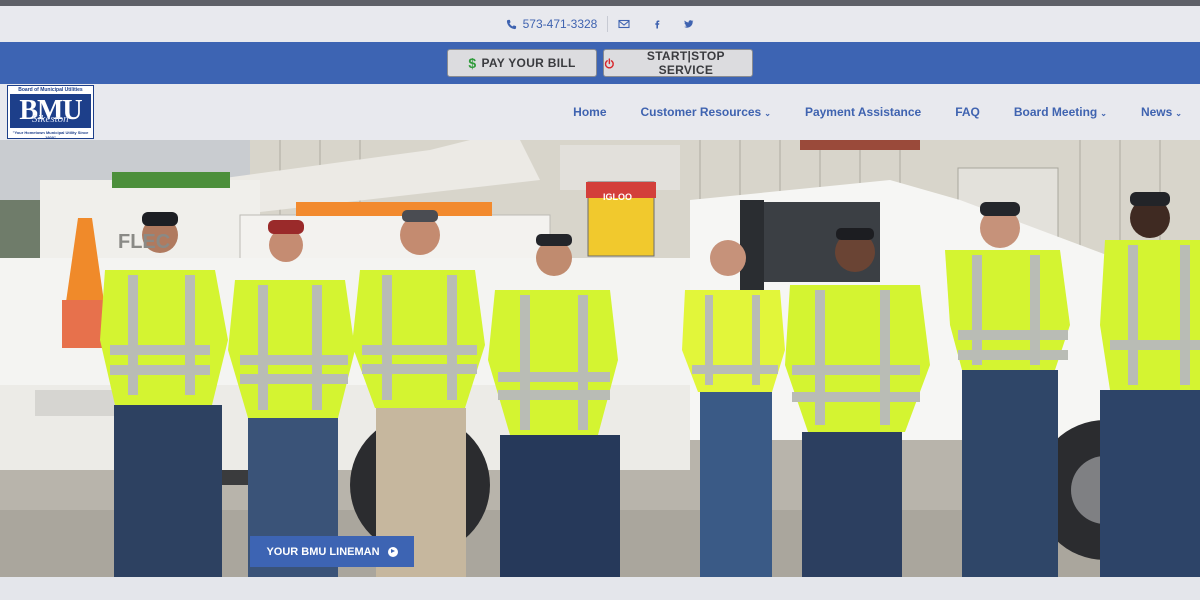 The width and height of the screenshot is (1200, 600). I want to click on nav-news: News ⌄, so click(1161, 112).